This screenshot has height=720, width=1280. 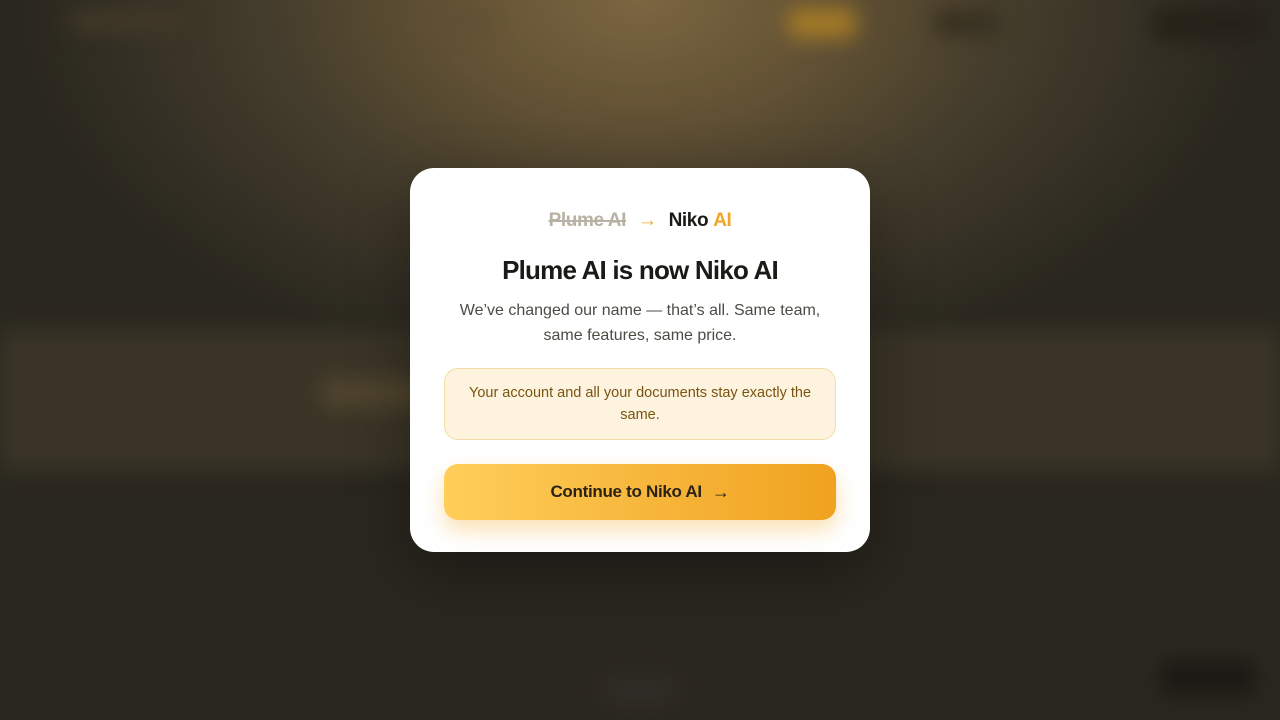 I want to click on continue-button: Continue to Niko AI →, so click(x=640, y=492).